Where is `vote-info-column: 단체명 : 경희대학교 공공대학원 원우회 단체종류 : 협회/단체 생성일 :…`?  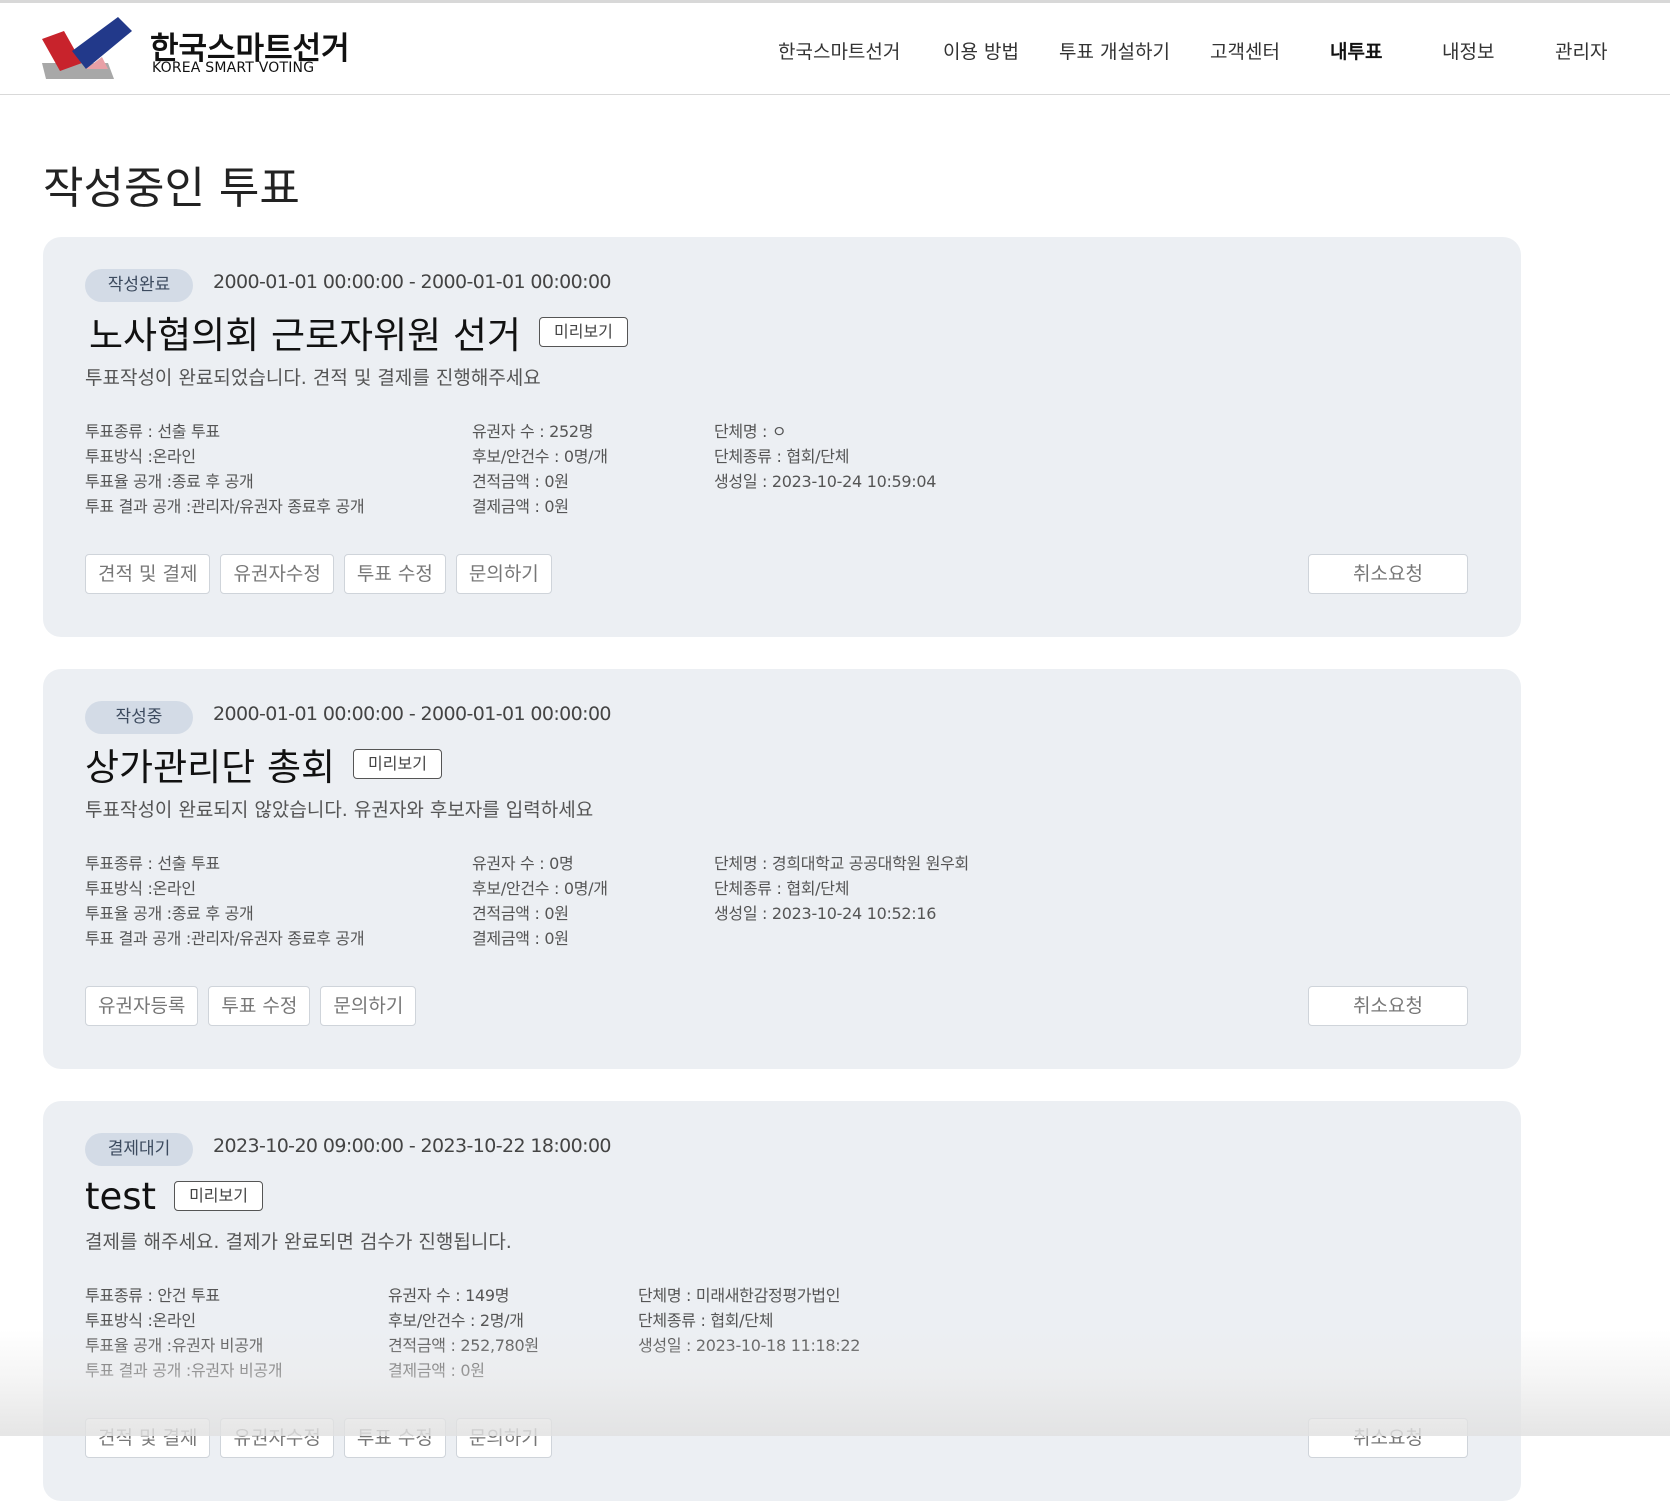 vote-info-column: 단체명 : 경희대학교 공공대학원 원우회 단체종류 : 협회/단체 생성일 :… is located at coordinates (841, 888).